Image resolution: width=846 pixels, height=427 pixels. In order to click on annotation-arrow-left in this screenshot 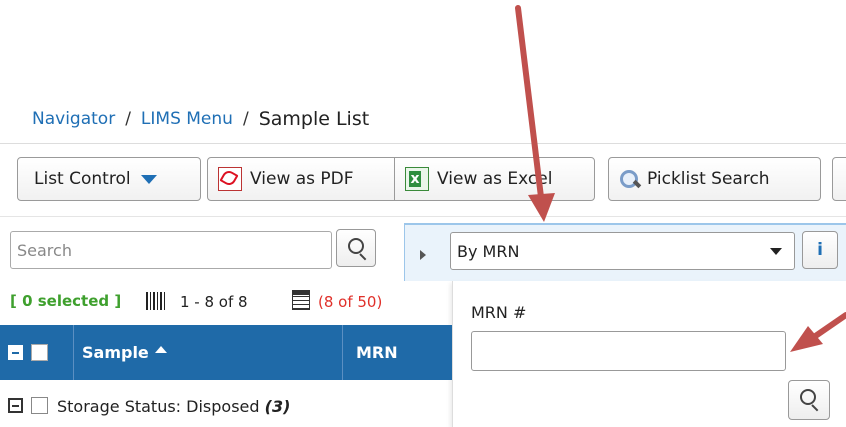, I will do `click(818, 332)`.